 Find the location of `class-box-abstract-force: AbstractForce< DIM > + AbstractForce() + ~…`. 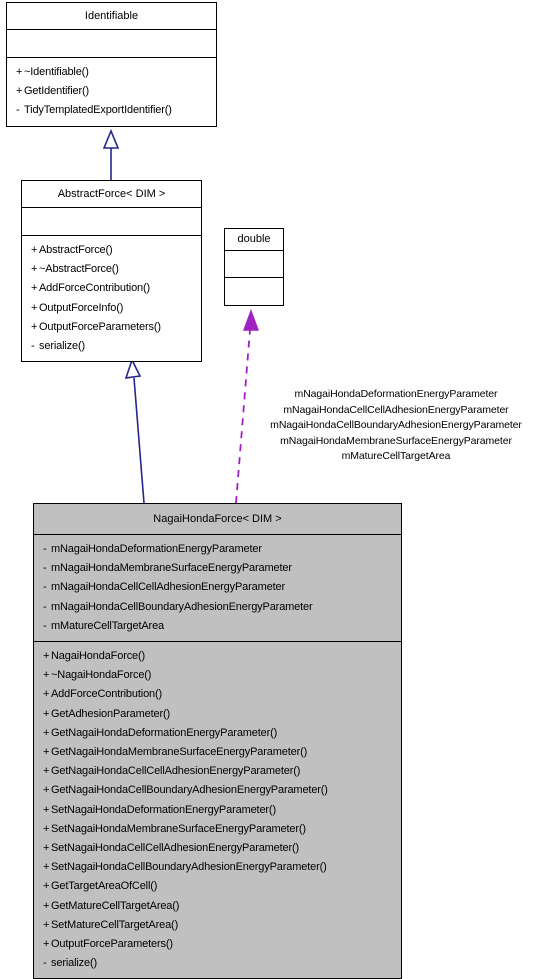

class-box-abstract-force: AbstractForce< DIM > + AbstractForce() + ~… is located at coordinates (111, 271).